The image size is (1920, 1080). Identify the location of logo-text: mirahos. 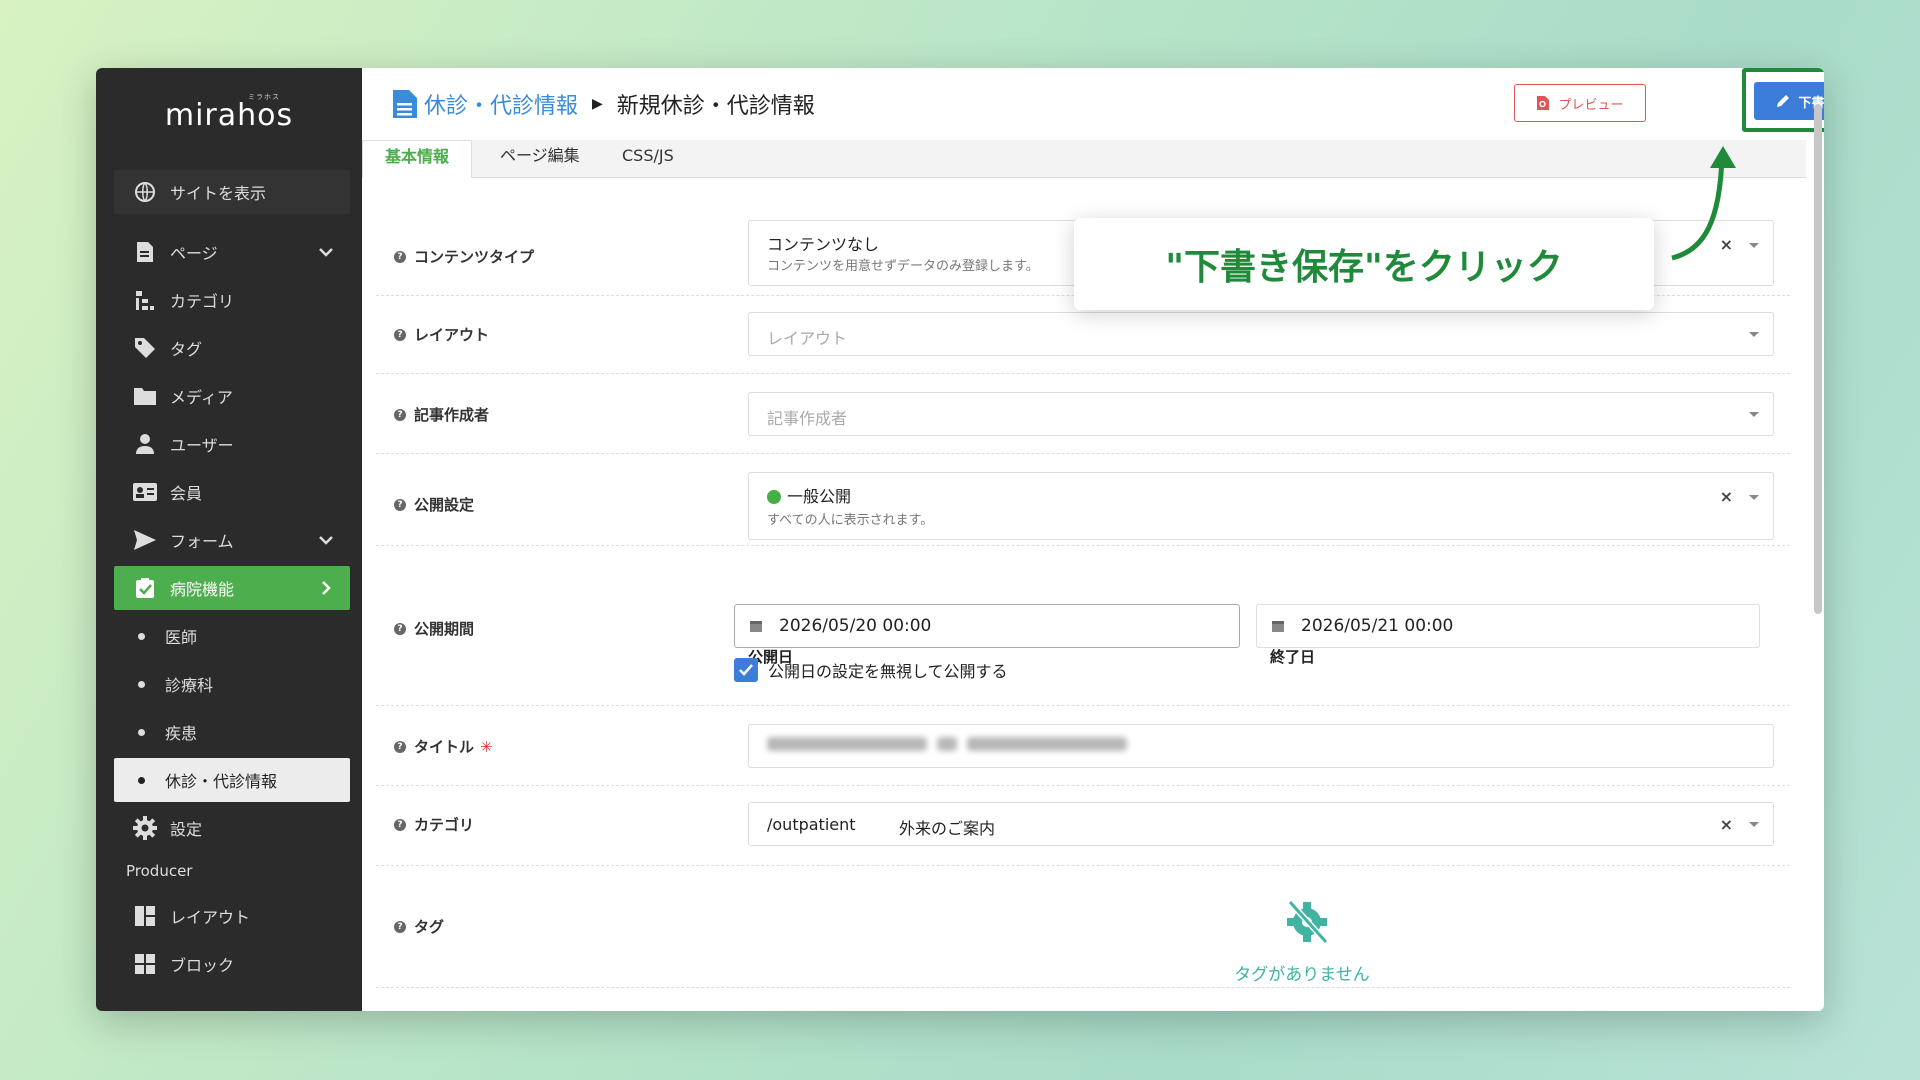
(229, 115).